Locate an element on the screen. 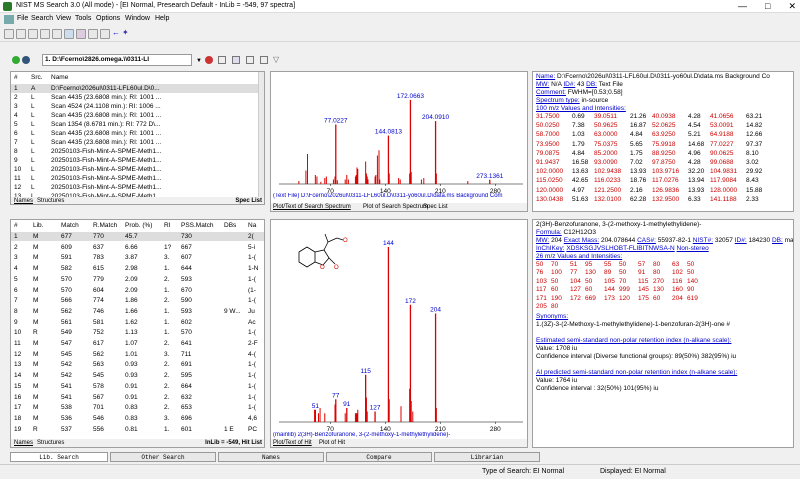  tab-plot-hit: Plot of Hit is located at coordinates (332, 443).